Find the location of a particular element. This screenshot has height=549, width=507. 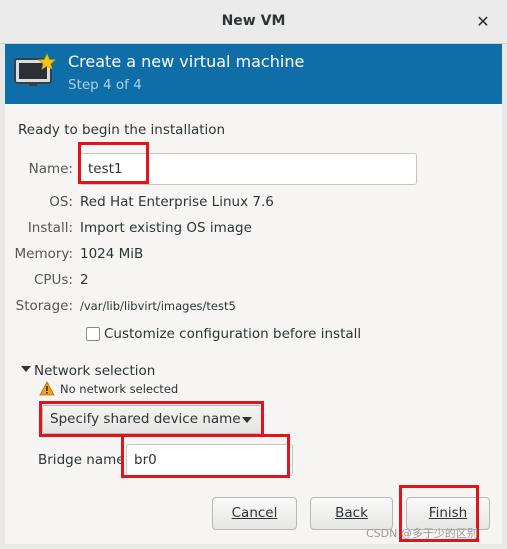

os-value: Red Hat Enterprise Linux 7.6 is located at coordinates (177, 202).